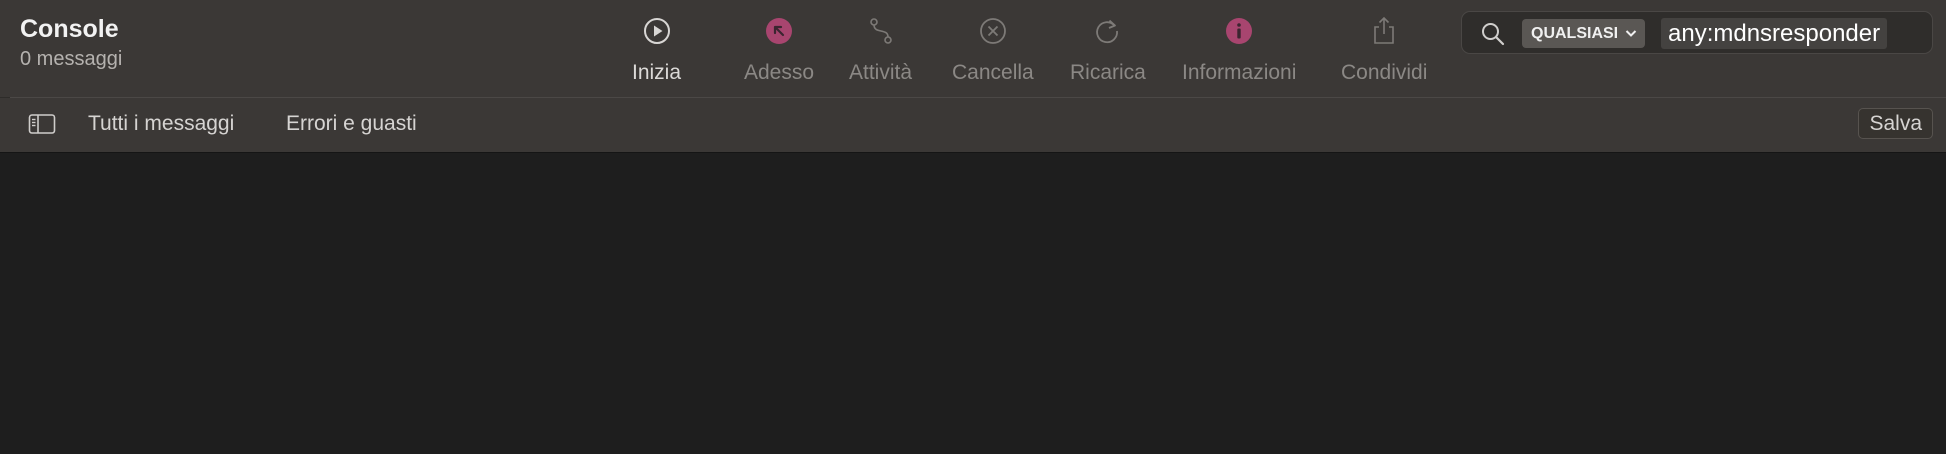  What do you see at coordinates (973, 125) in the screenshot?
I see `favorites-bar: Tutti i messaggi Errori e guasti Salva` at bounding box center [973, 125].